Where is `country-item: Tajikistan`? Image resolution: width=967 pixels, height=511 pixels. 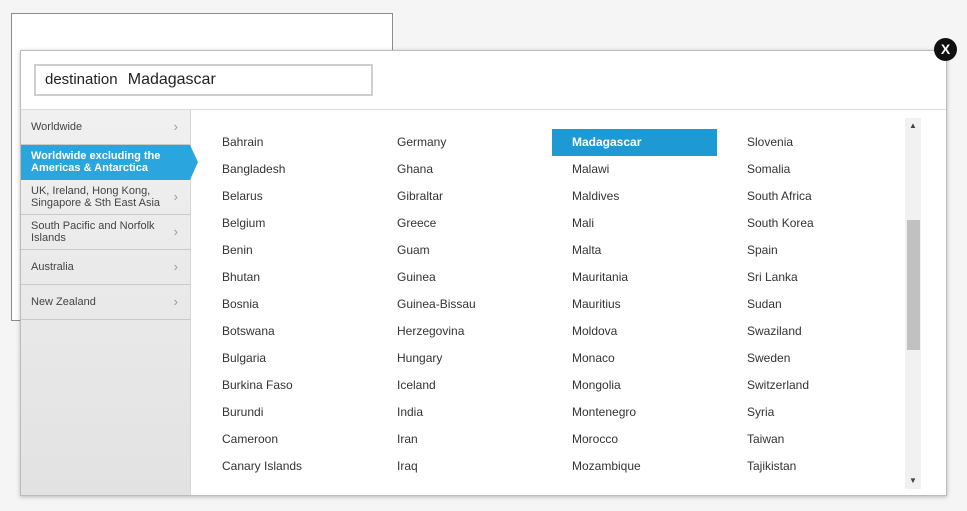
country-item: Tajikistan is located at coordinates (804, 466).